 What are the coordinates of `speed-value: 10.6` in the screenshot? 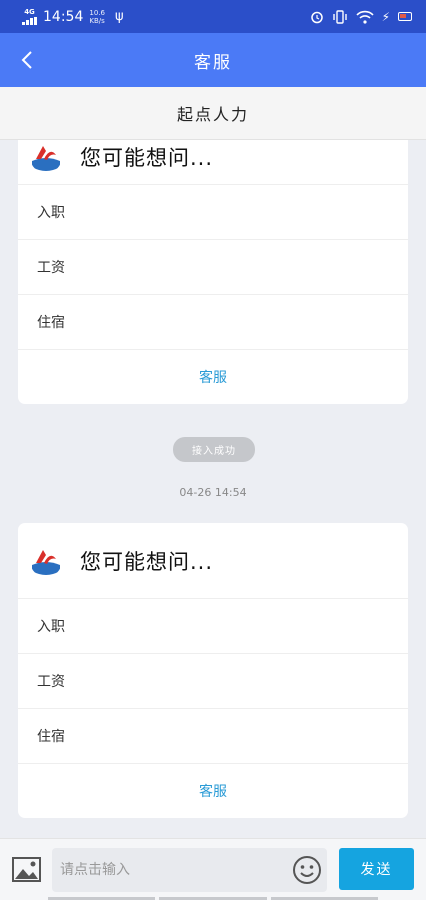 It's located at (97, 12).